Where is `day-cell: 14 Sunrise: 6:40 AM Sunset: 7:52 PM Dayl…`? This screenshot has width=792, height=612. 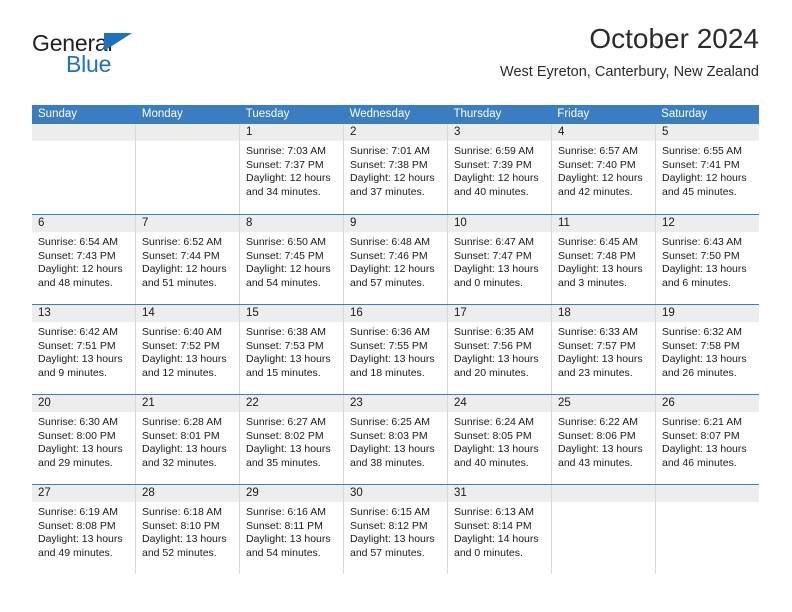 day-cell: 14 Sunrise: 6:40 AM Sunset: 7:52 PM Dayl… is located at coordinates (188, 349).